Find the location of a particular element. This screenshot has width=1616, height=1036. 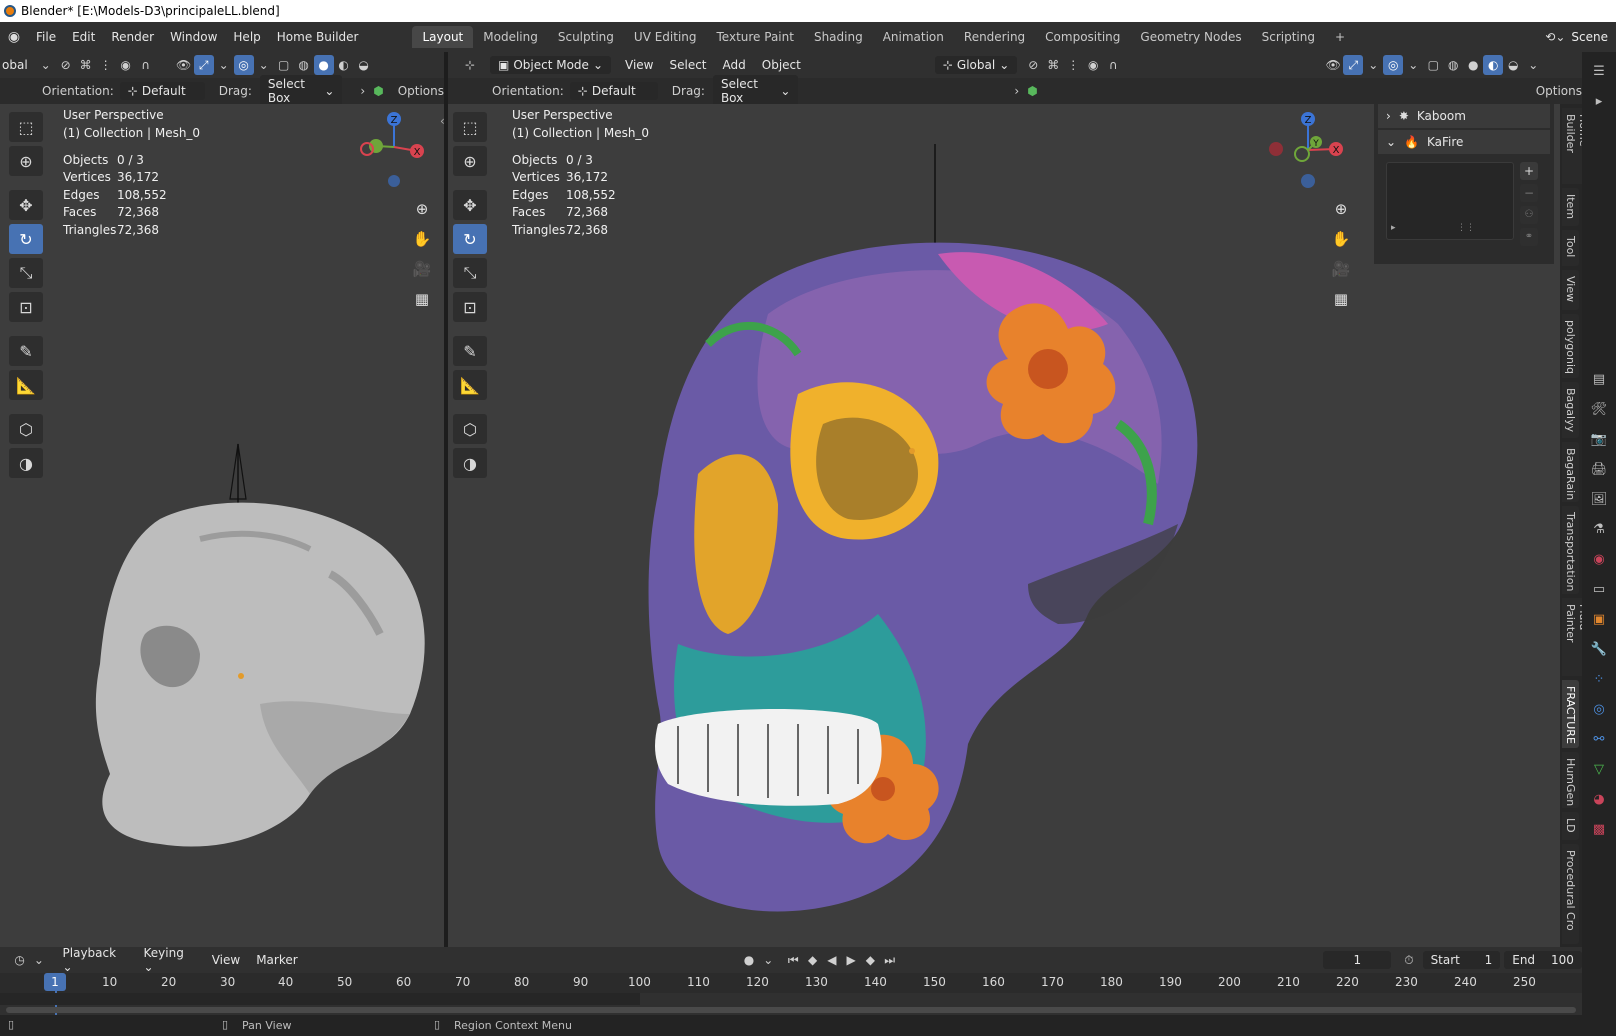

record-icon: ● is located at coordinates (748, 960).